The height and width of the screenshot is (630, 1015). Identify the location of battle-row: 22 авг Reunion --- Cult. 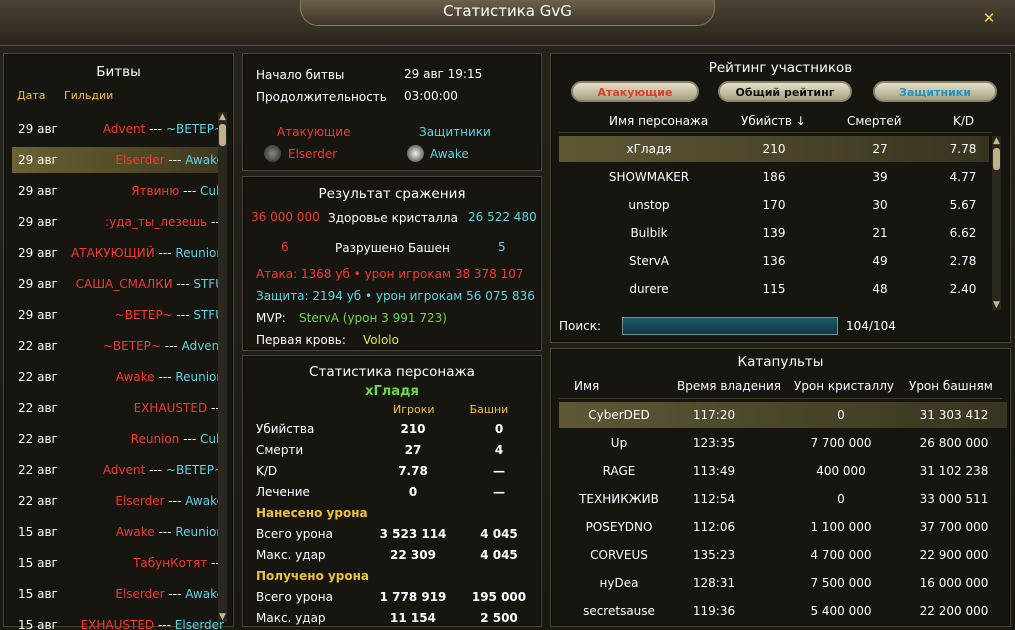
(119, 439).